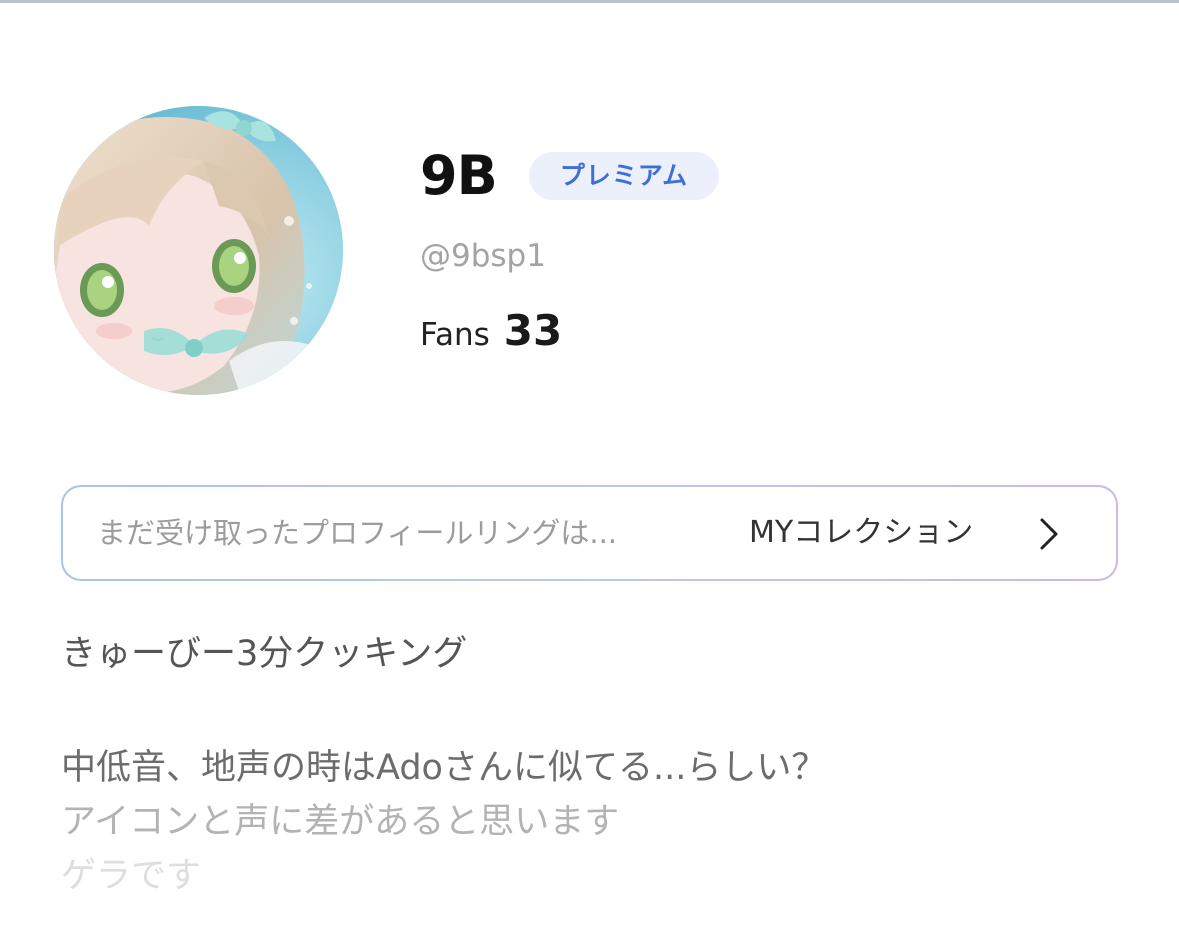  I want to click on avatar-illustration-icon, so click(198, 250).